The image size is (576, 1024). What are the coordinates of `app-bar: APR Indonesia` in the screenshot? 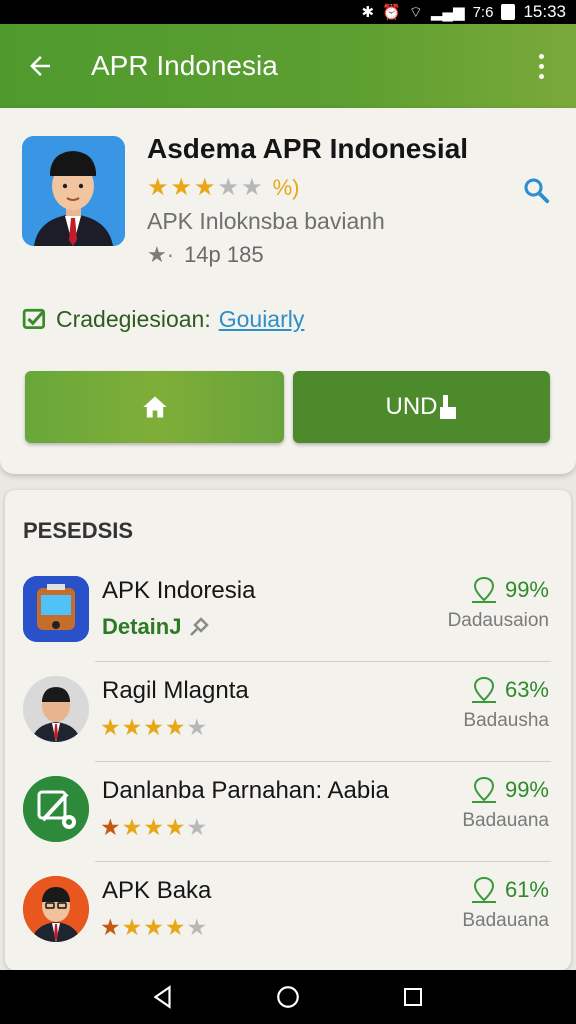 It's located at (288, 66).